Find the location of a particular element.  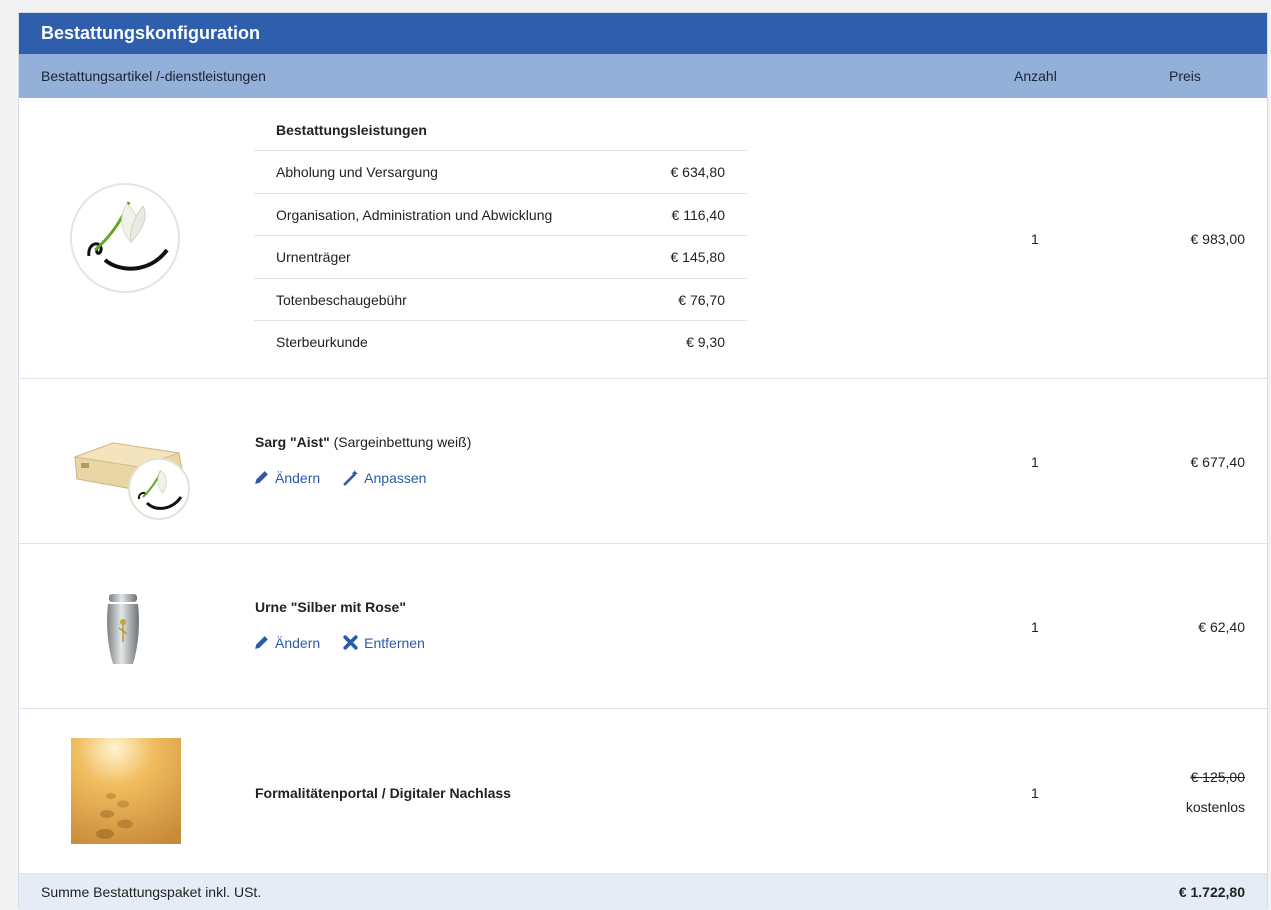

service-line: Abholung und Versargung € 634,80 is located at coordinates (500, 172).